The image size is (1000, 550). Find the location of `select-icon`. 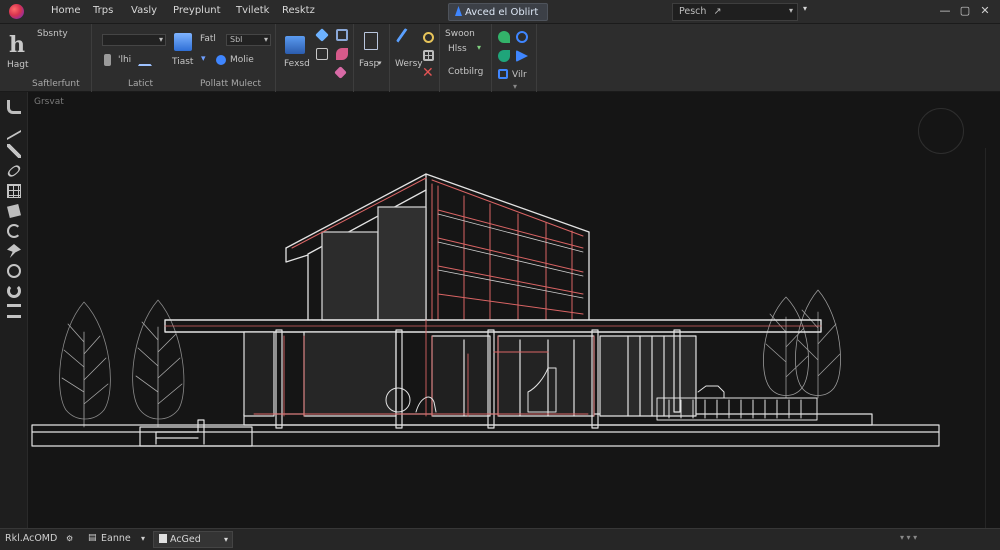

select-icon is located at coordinates (14, 107).